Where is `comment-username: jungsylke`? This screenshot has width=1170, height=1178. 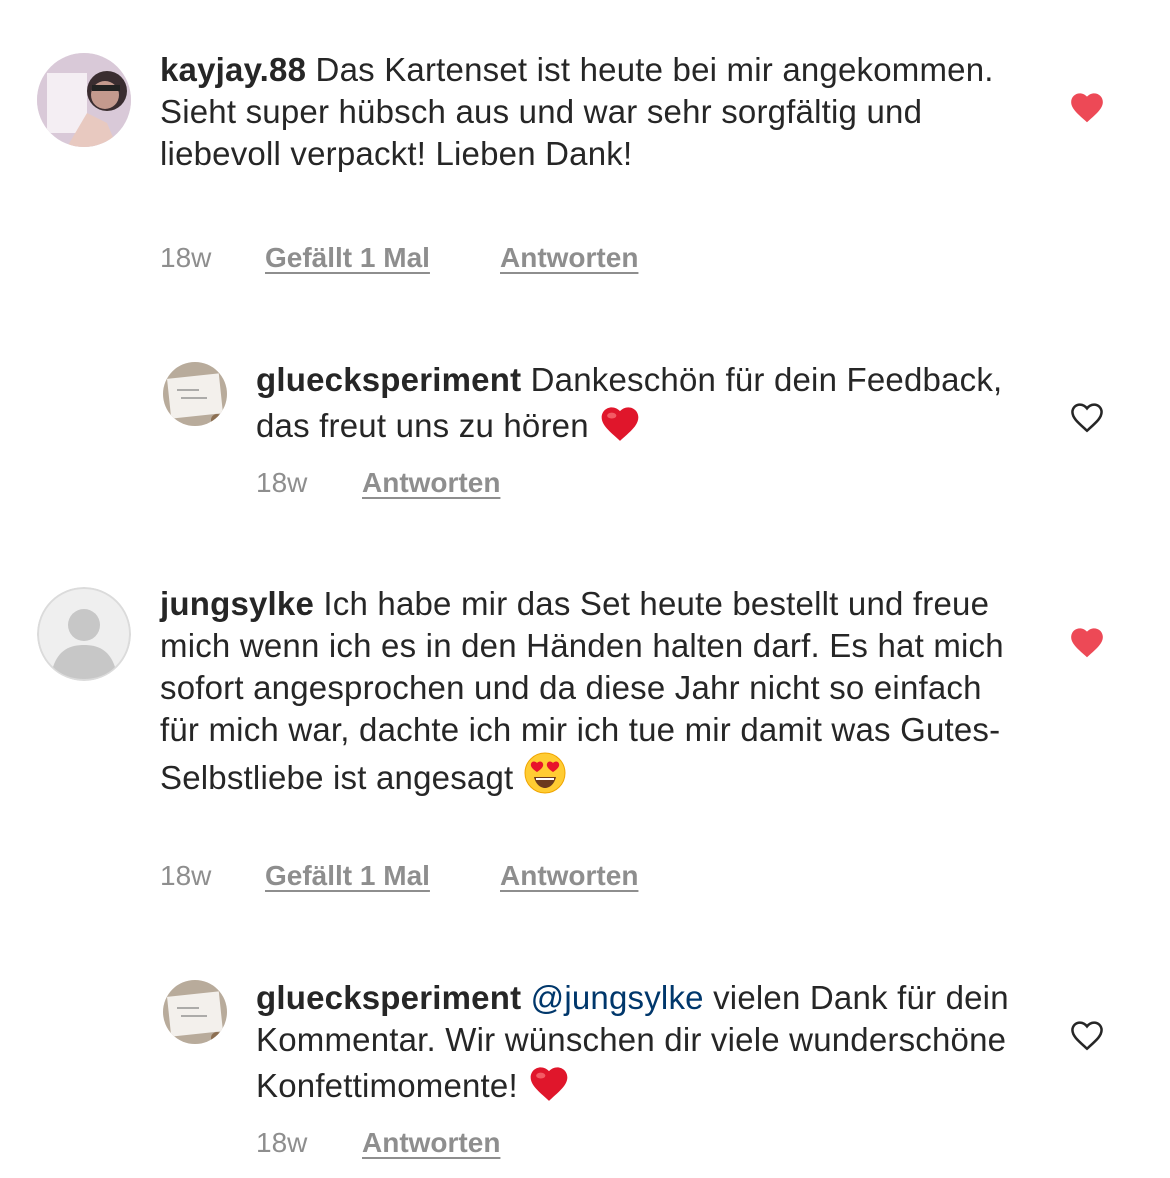 comment-username: jungsylke is located at coordinates (237, 603).